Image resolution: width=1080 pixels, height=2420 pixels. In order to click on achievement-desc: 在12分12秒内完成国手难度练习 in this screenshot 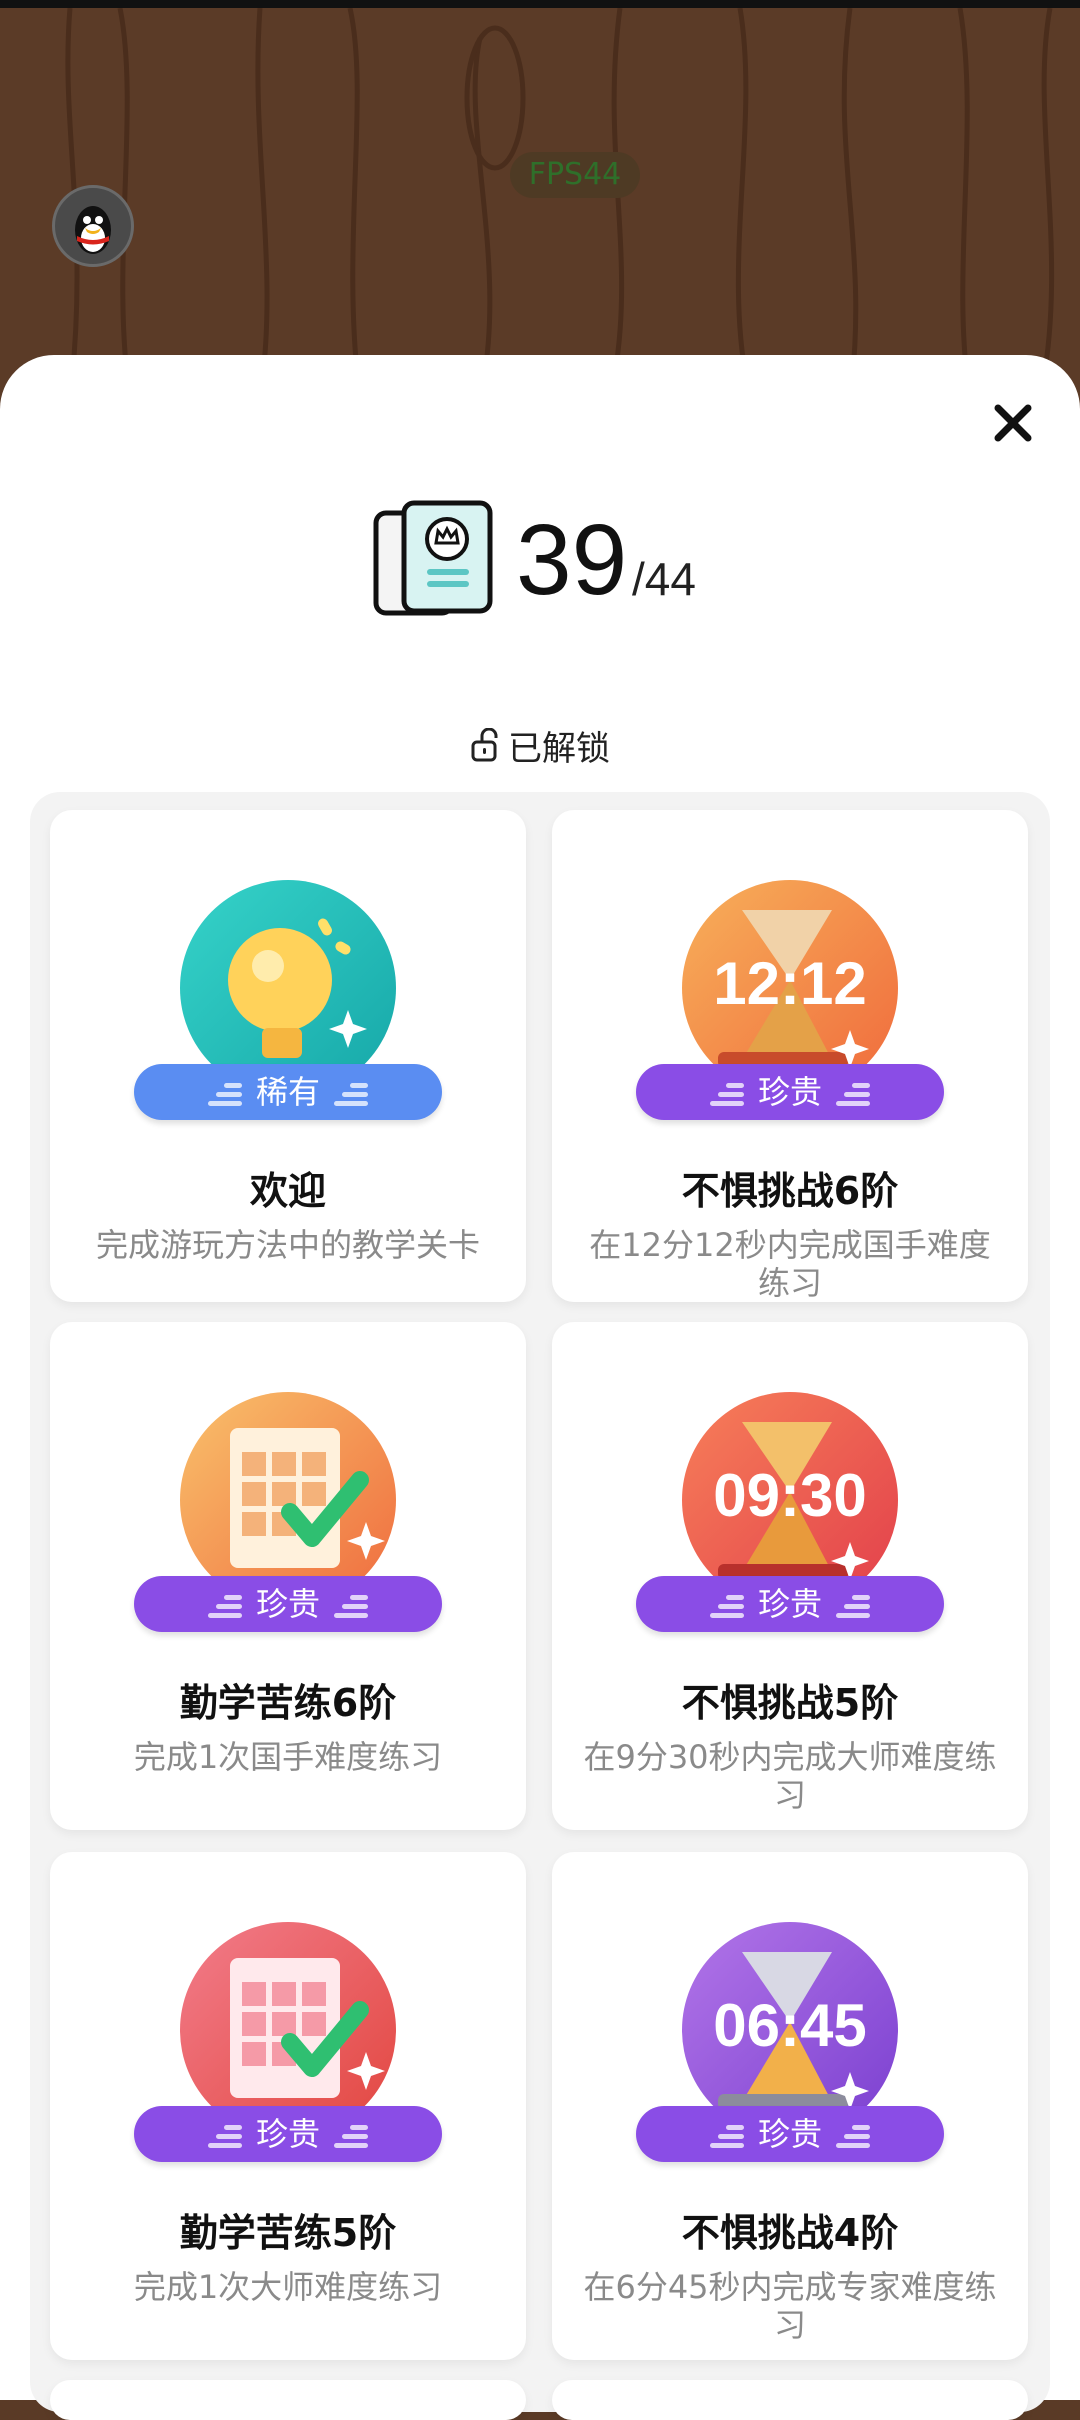, I will do `click(790, 1264)`.